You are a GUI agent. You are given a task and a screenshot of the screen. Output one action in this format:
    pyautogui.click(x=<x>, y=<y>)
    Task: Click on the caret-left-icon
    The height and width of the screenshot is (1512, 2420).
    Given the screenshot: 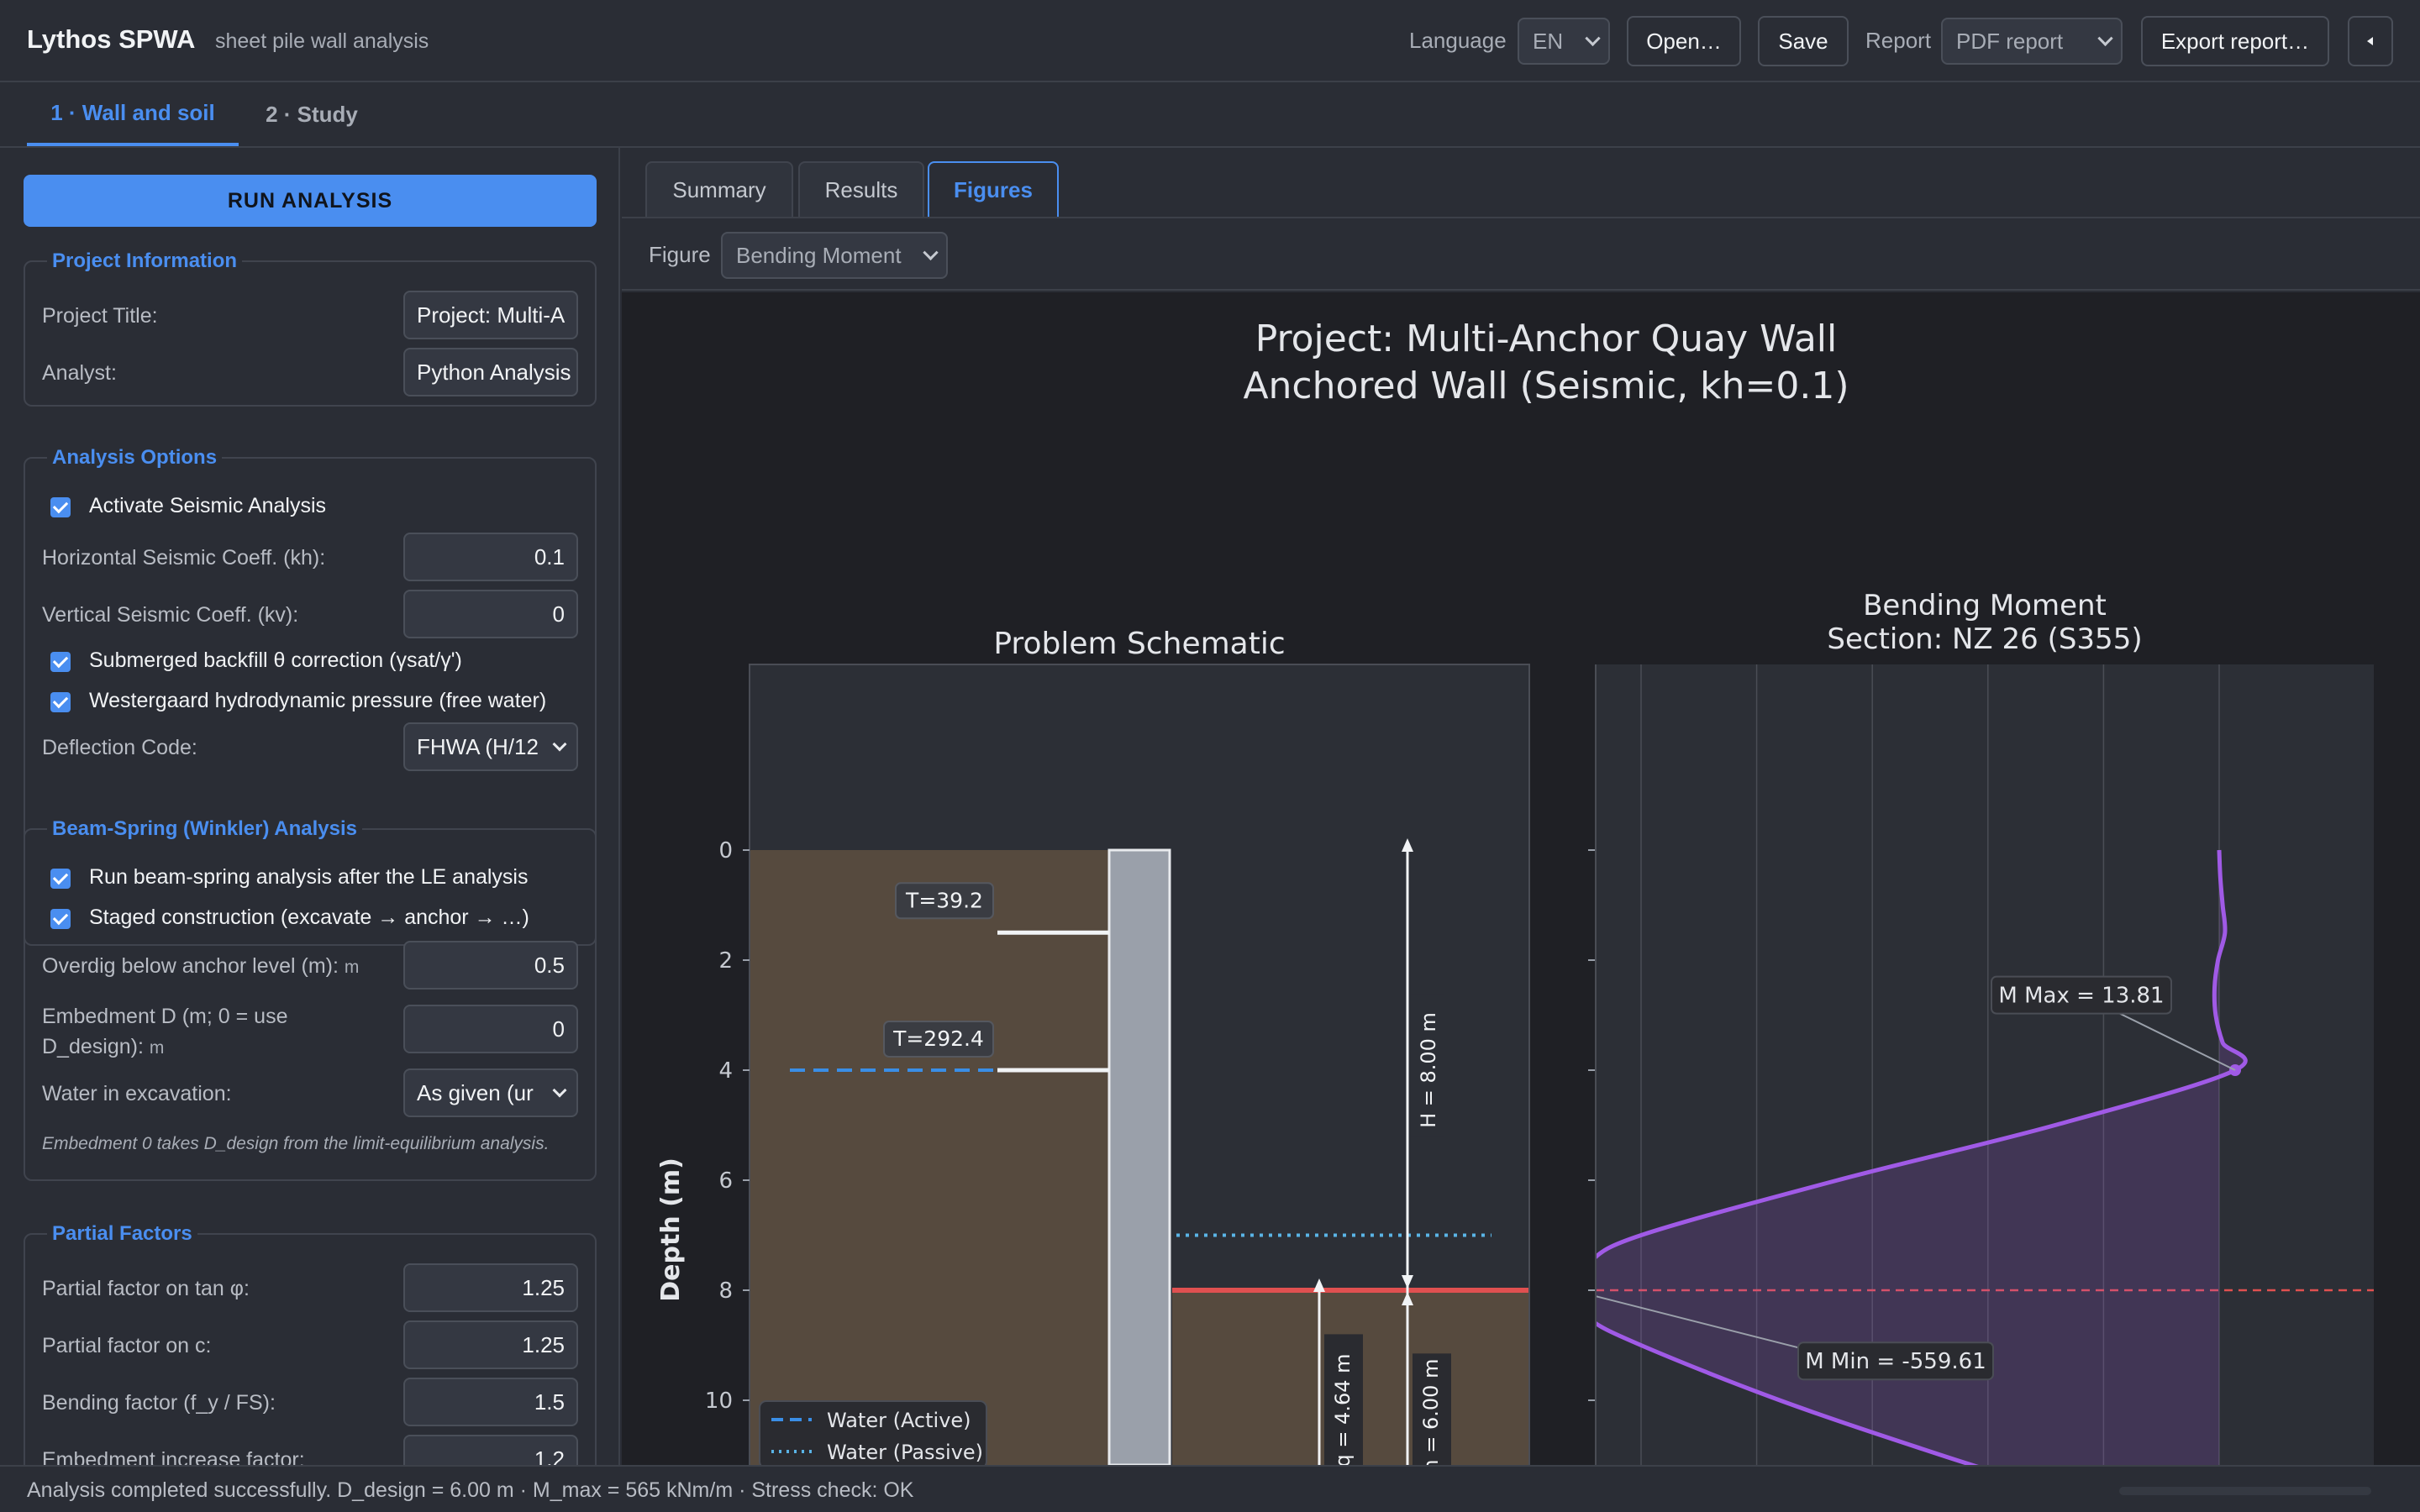 What is the action you would take?
    pyautogui.click(x=2370, y=41)
    